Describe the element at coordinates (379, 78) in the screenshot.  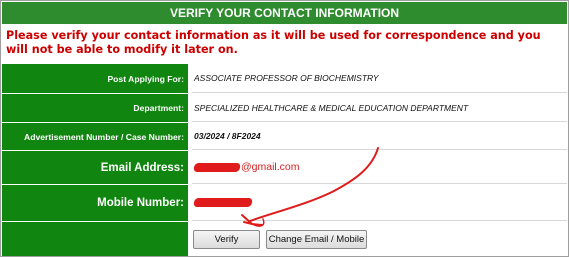
I see `post-value: ASSOCIATE PROFESSOR OF BIOCHEMISTRY` at that location.